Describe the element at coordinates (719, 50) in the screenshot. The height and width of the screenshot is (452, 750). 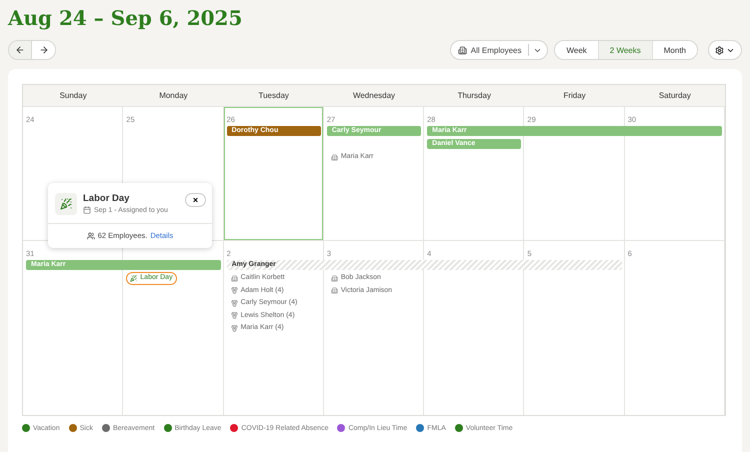
I see `settings-icon` at that location.